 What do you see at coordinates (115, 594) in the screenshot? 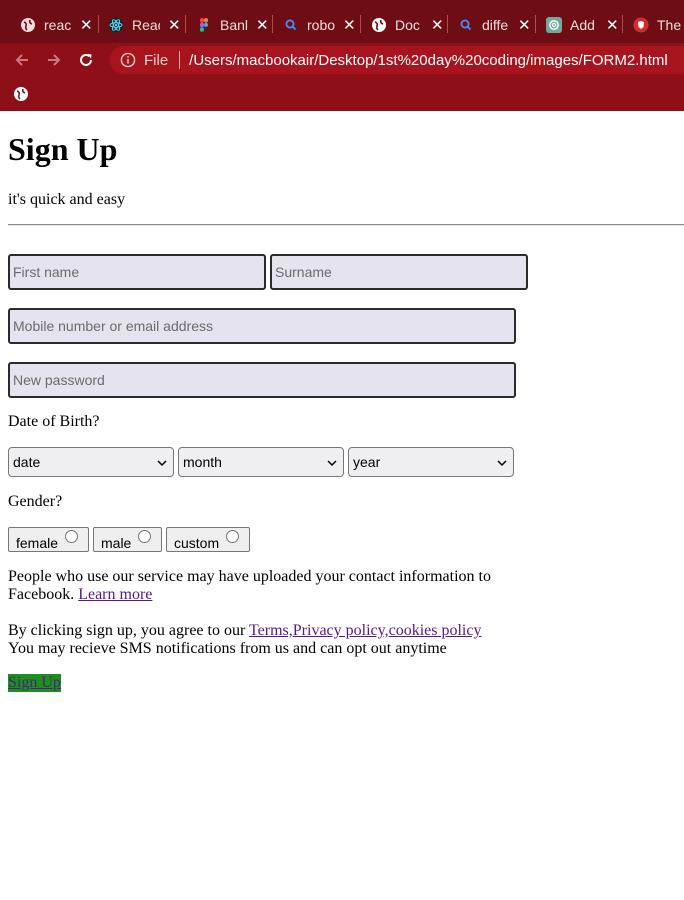
I see `learn-more-link: Learn more` at bounding box center [115, 594].